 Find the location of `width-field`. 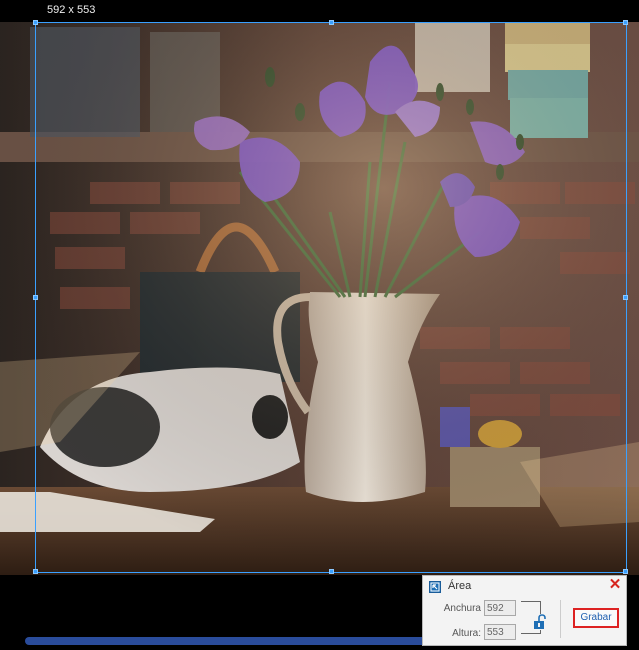

width-field is located at coordinates (500, 608).